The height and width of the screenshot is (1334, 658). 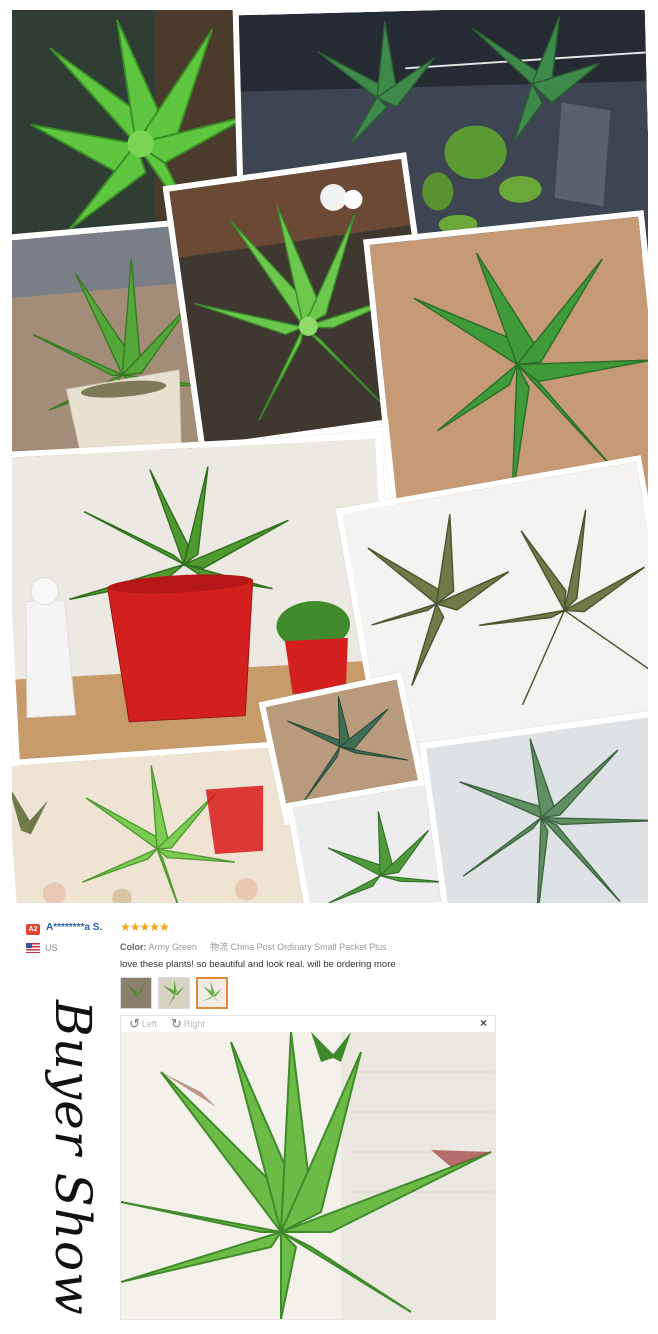 I want to click on rotate-left-button: ↺ Left, so click(x=143, y=1023).